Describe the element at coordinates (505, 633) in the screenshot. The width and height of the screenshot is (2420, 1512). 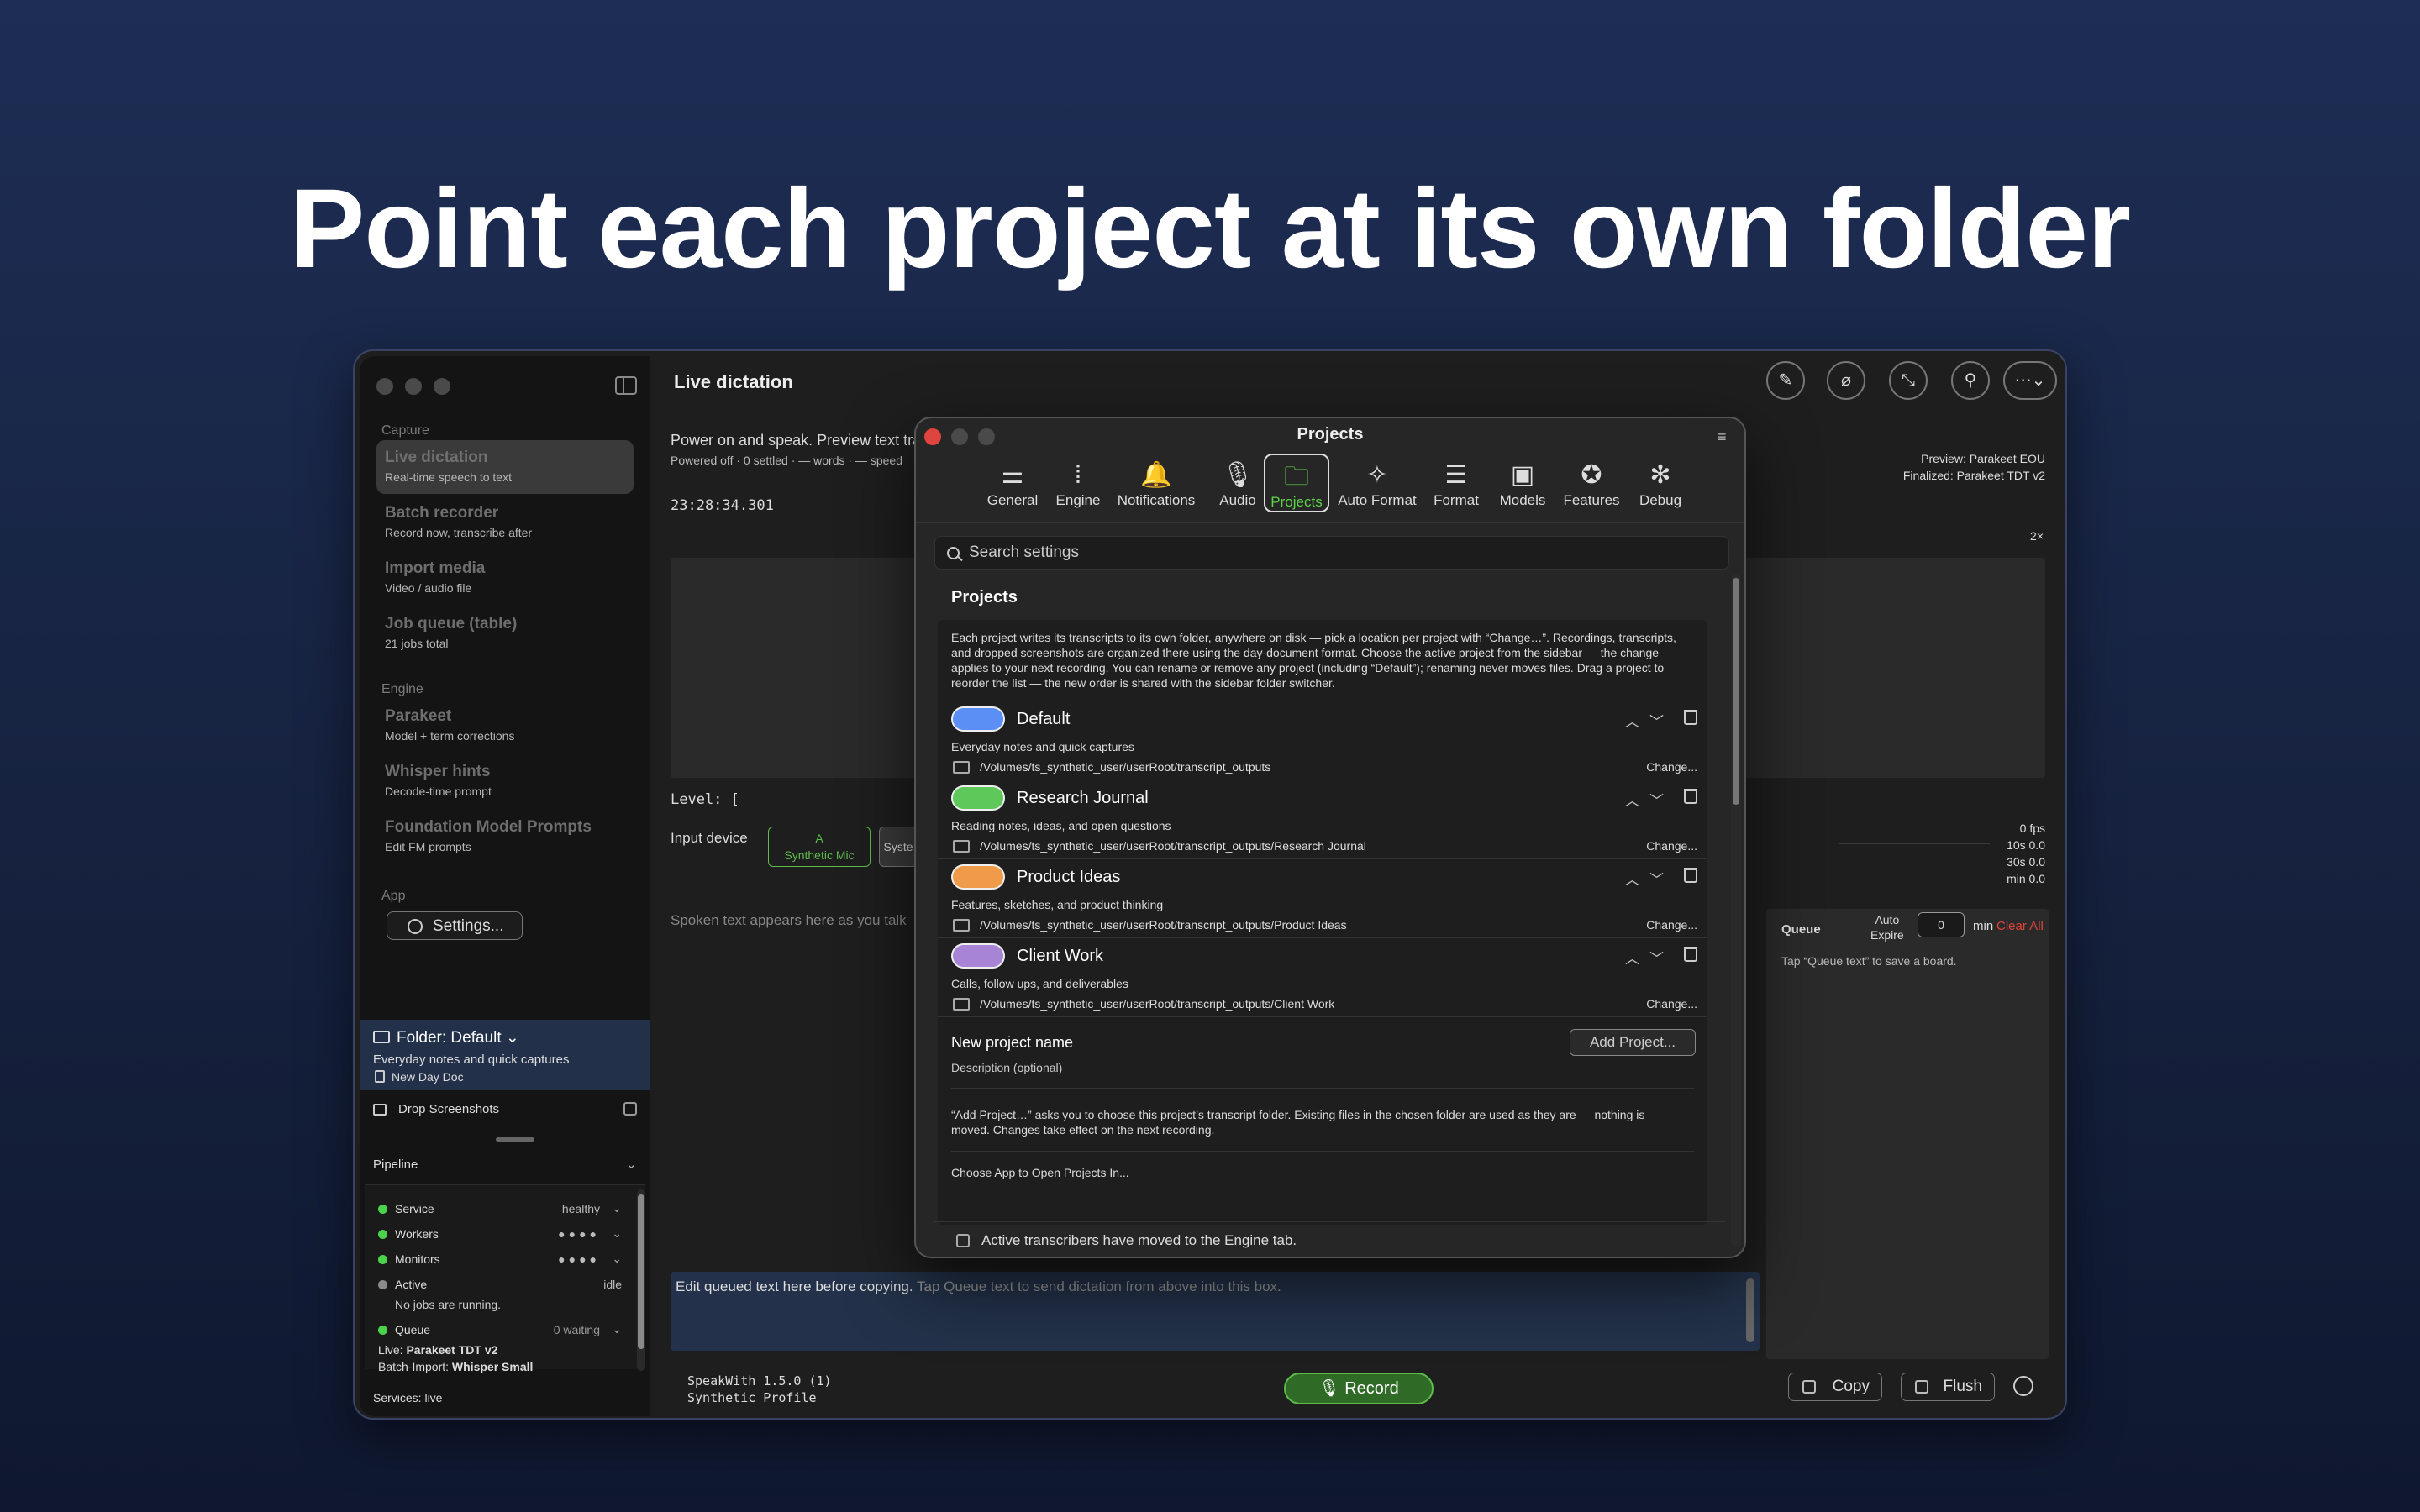
I see `sidebar-item-job-queue: Job queue (table) 21 jobs total` at that location.